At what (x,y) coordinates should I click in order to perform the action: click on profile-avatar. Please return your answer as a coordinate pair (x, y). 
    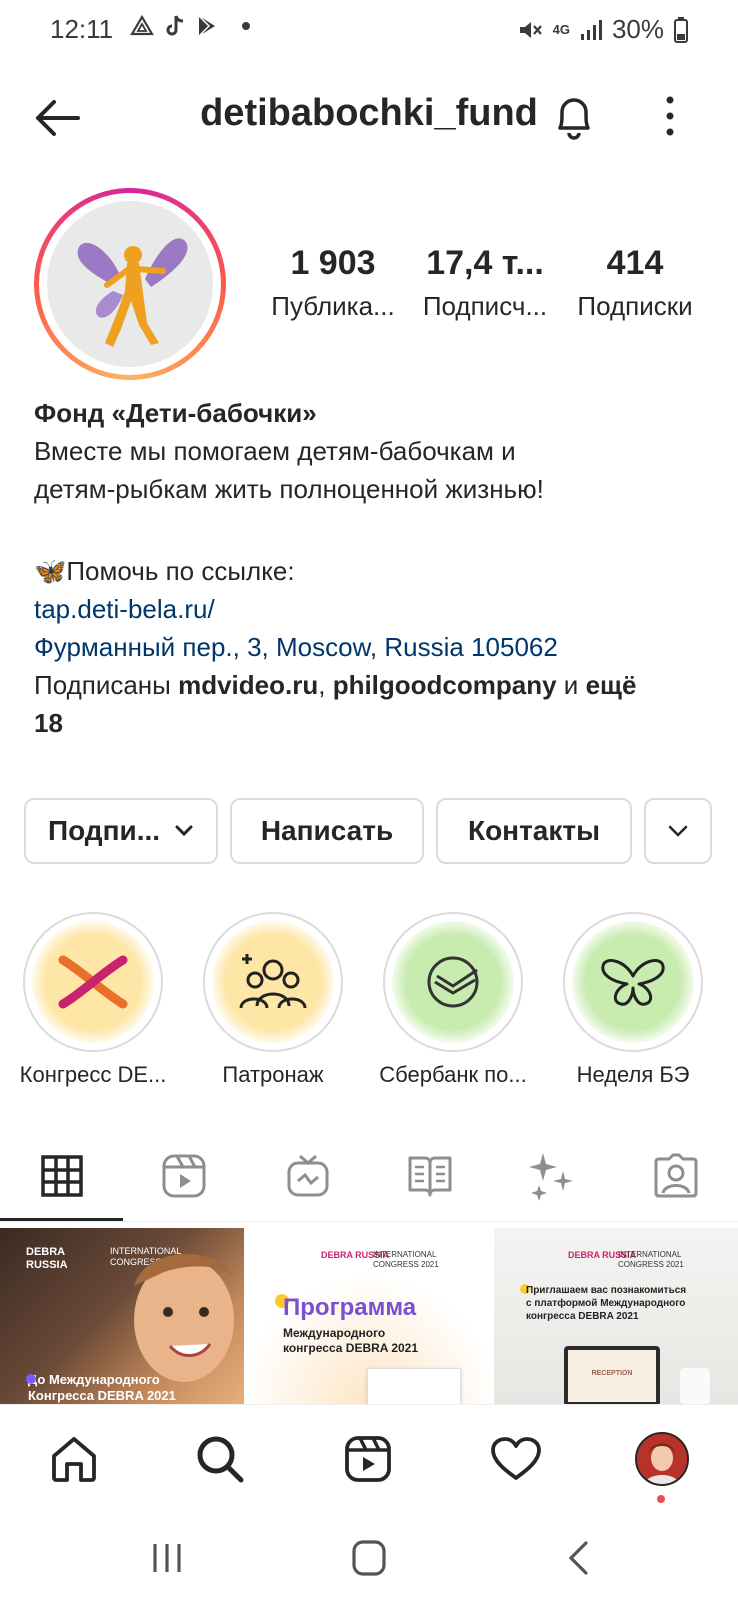
    Looking at the image, I should click on (130, 284).